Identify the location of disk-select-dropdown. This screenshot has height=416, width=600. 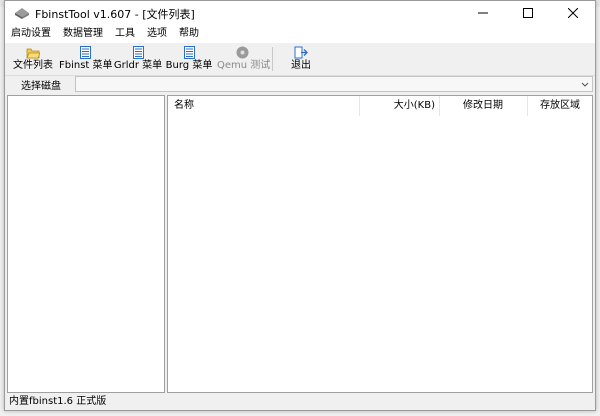
(334, 84).